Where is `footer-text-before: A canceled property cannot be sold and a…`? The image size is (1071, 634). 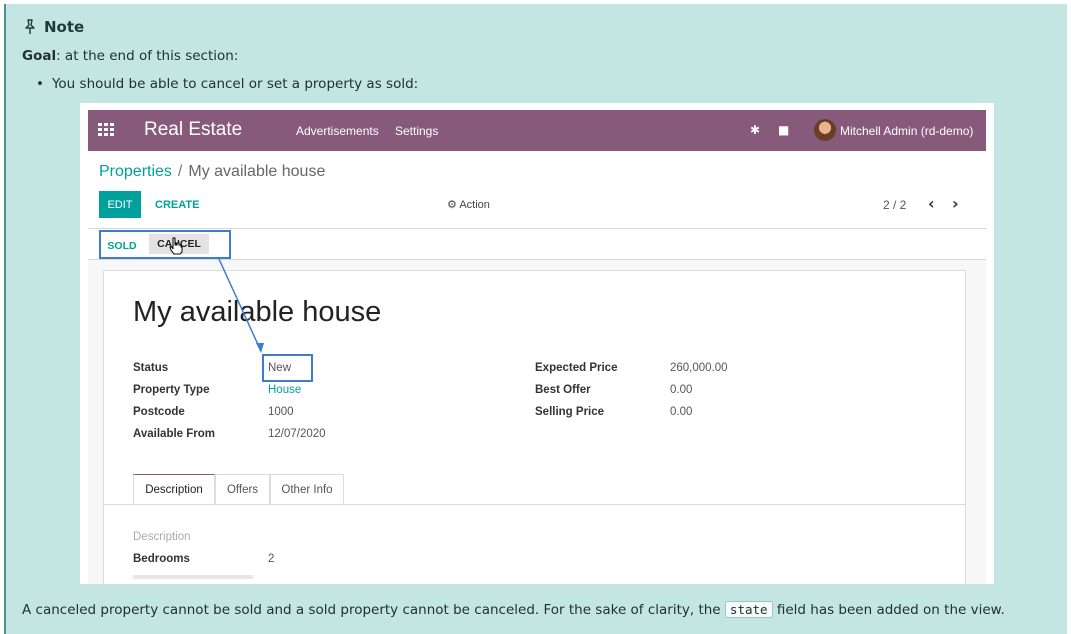 footer-text-before: A canceled property cannot be sold and a… is located at coordinates (371, 610).